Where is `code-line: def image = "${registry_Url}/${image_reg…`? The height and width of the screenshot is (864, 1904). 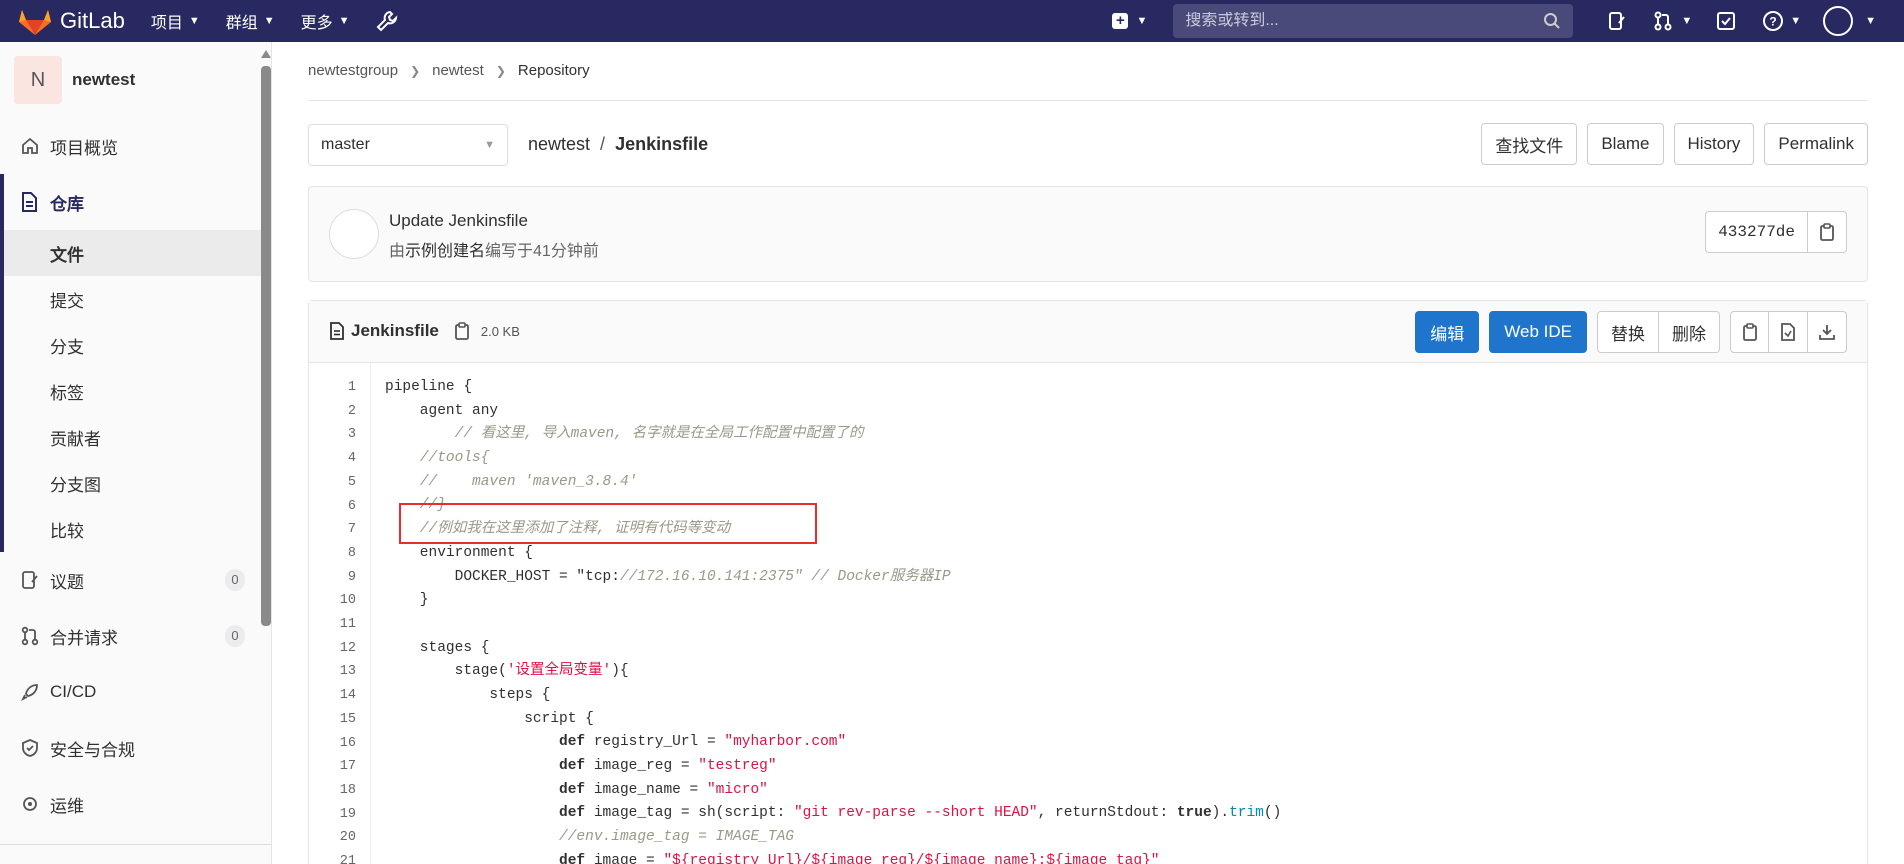
code-line: def image = "${registry_Url}/${image_reg… is located at coordinates (859, 858).